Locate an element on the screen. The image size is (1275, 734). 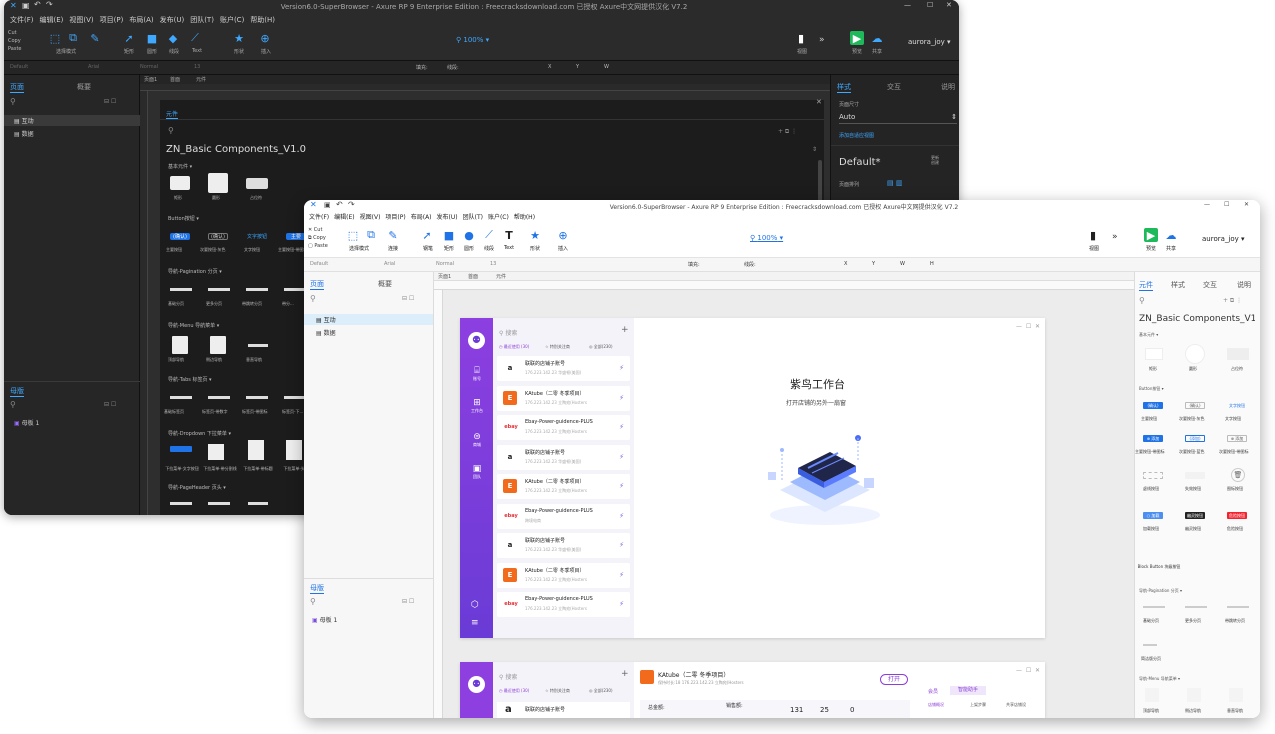
store-card: a 联联的店铺子账号 176.223.142.23 华盛顿(美国) ⚡ is located at coordinates (563, 457).